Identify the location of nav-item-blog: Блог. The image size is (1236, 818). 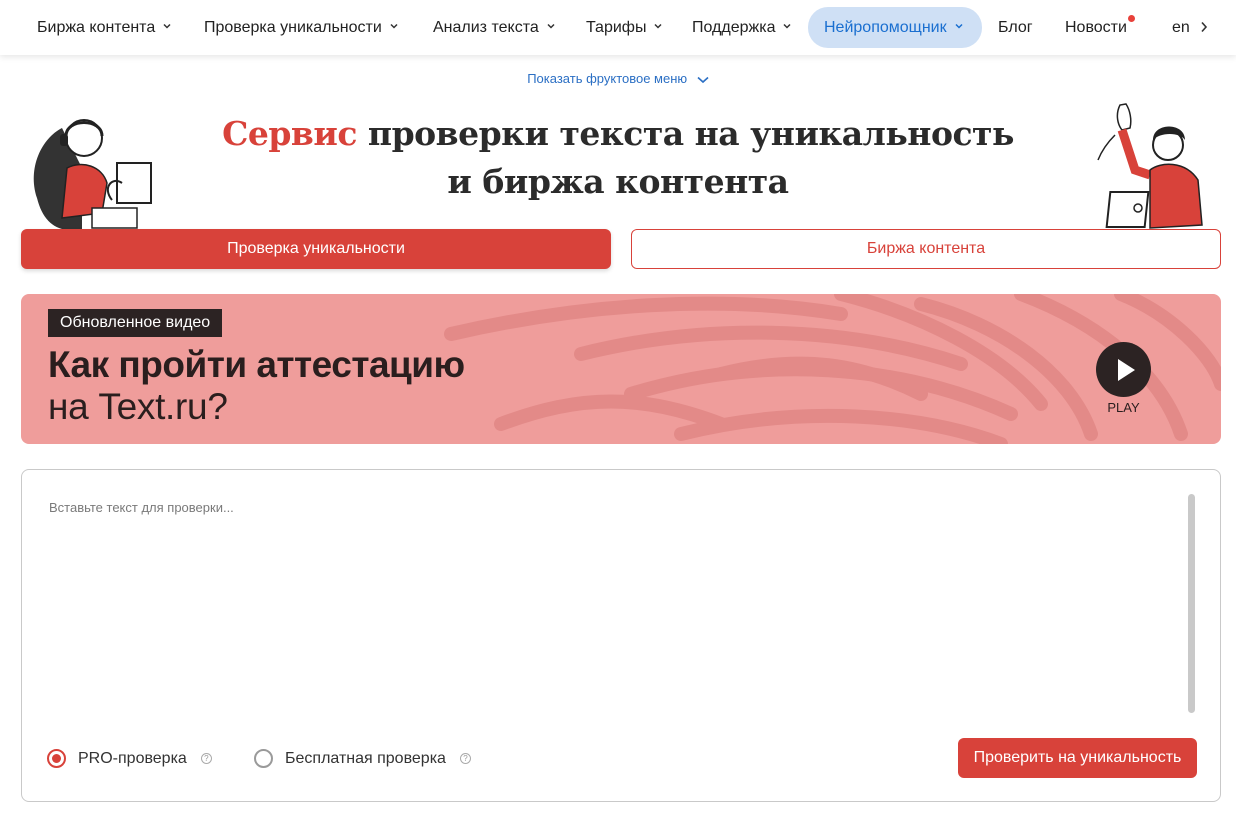
(1015, 27).